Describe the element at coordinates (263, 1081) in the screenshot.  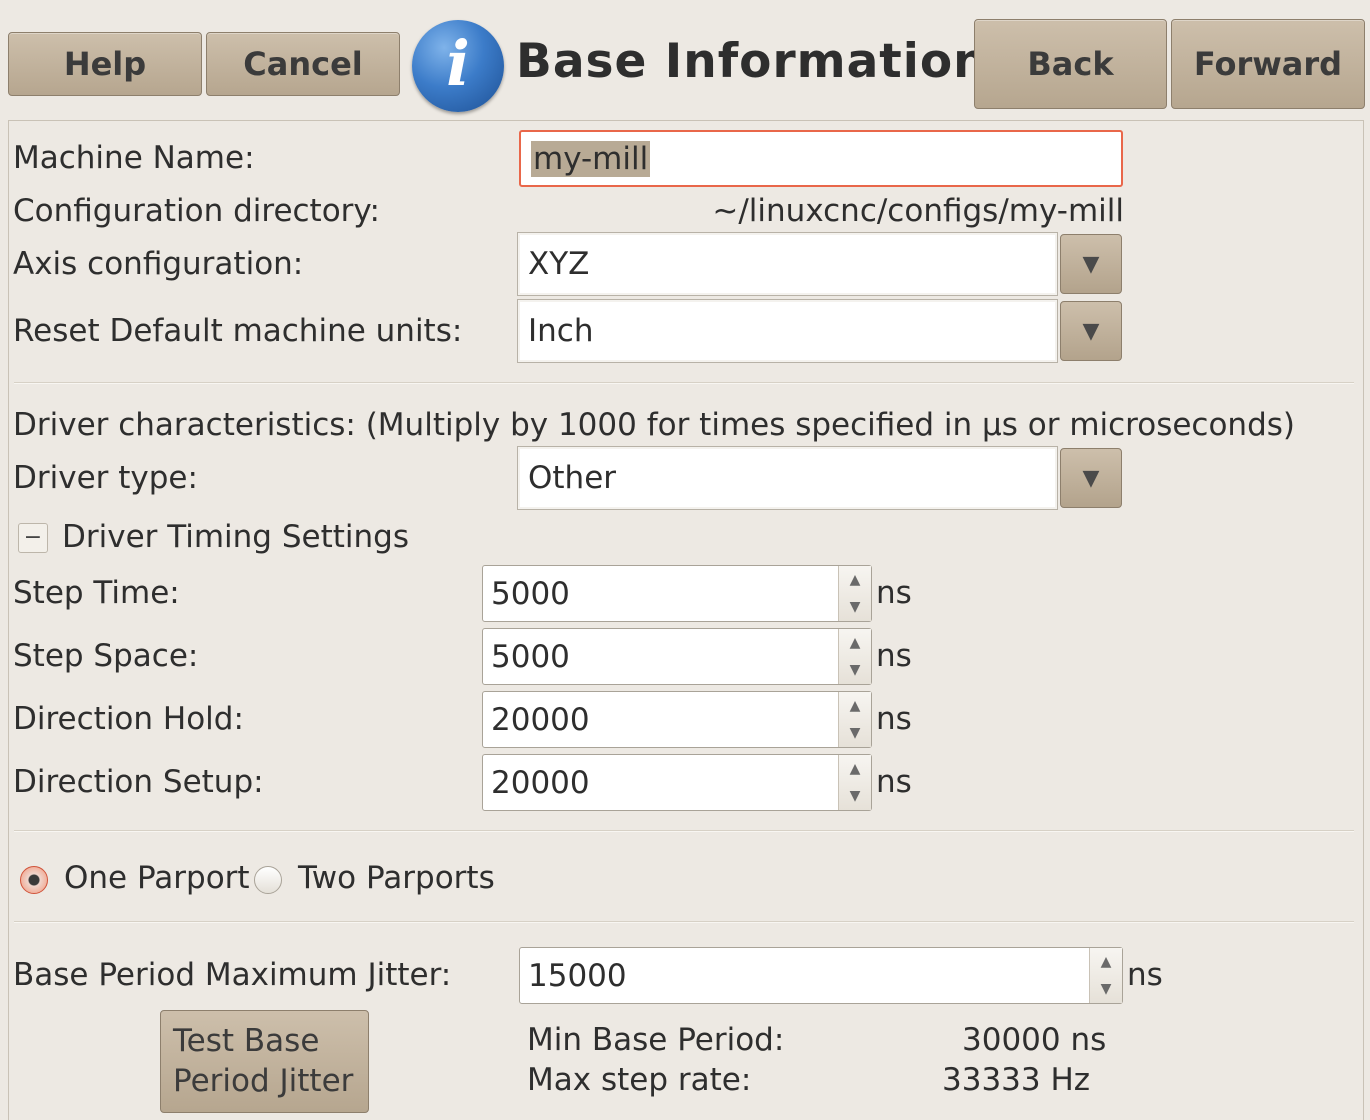
I see `test-button-line2: Period Jitter` at that location.